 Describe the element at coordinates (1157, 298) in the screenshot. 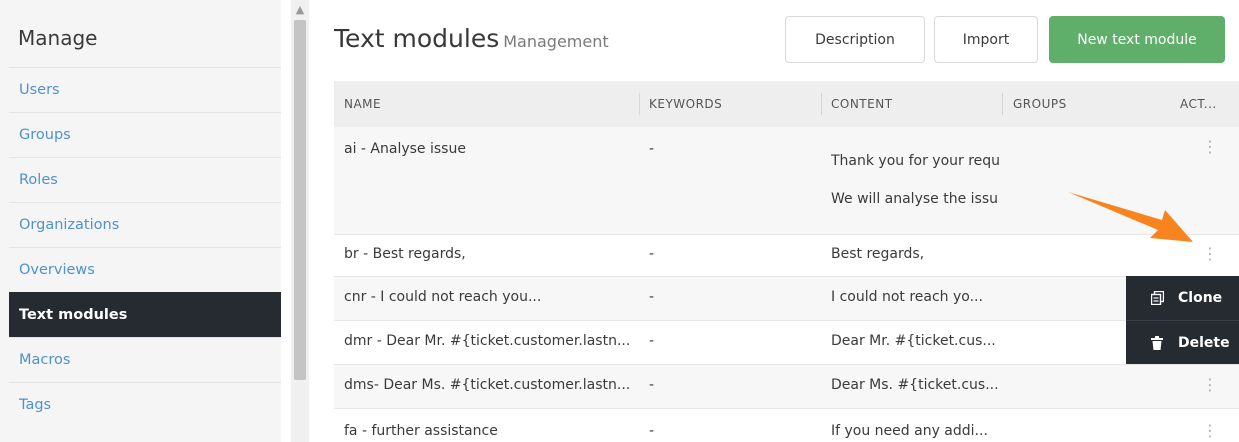

I see `clone-icon` at that location.